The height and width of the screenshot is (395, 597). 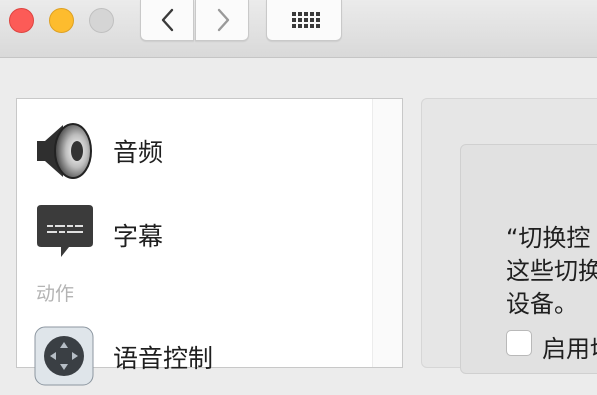 I want to click on chevron-right-icon, so click(x=223, y=20).